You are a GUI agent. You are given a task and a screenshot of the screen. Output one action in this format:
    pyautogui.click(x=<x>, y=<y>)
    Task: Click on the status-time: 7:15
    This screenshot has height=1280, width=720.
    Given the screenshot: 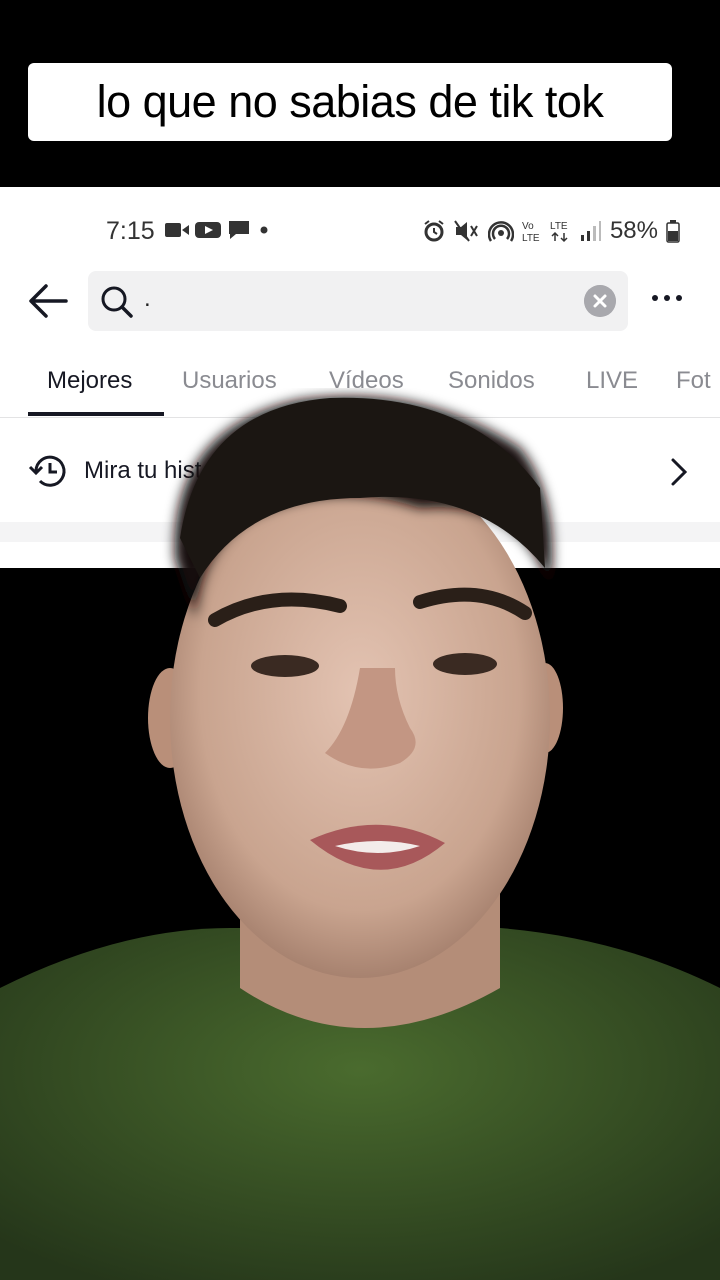 What is the action you would take?
    pyautogui.click(x=130, y=231)
    